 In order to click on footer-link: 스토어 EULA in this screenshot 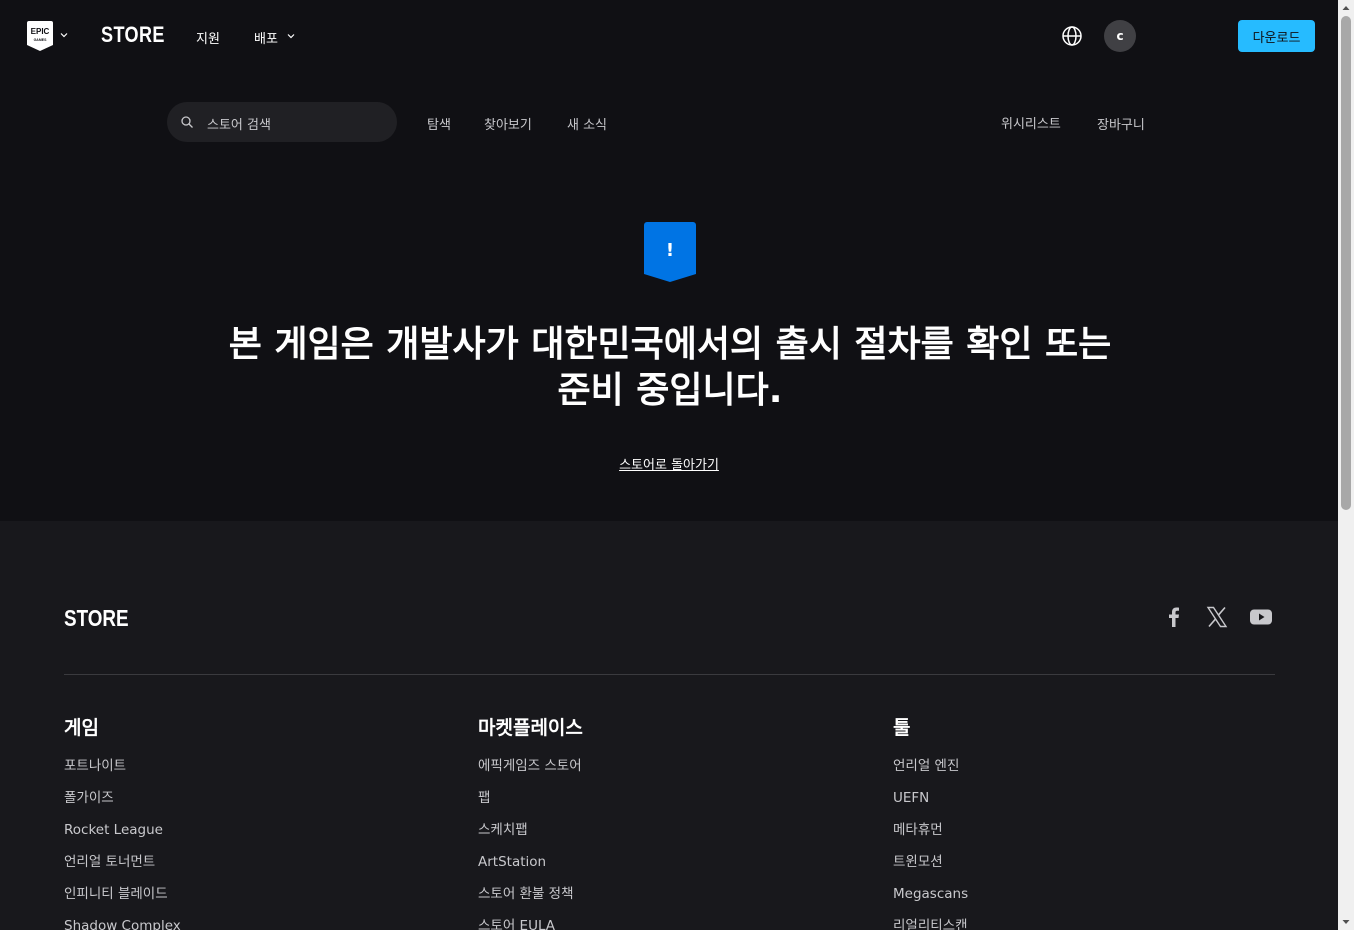, I will do `click(530, 923)`.